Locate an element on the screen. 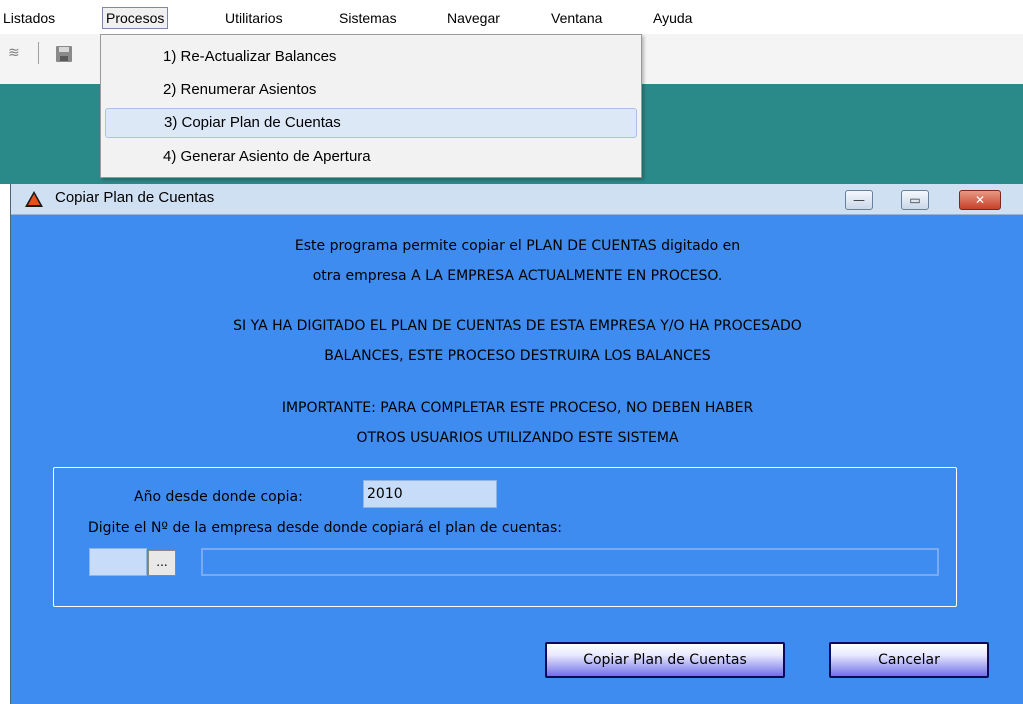 The width and height of the screenshot is (1023, 704). menu-item-label: 1) Re-Actualizar Balances is located at coordinates (250, 56).